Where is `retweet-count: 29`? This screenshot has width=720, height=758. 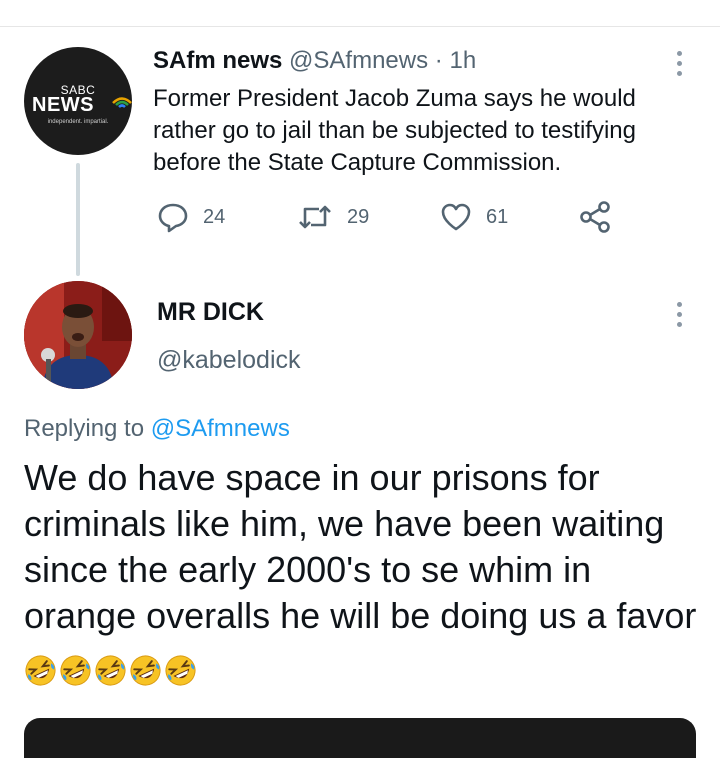
retweet-count: 29 is located at coordinates (358, 216).